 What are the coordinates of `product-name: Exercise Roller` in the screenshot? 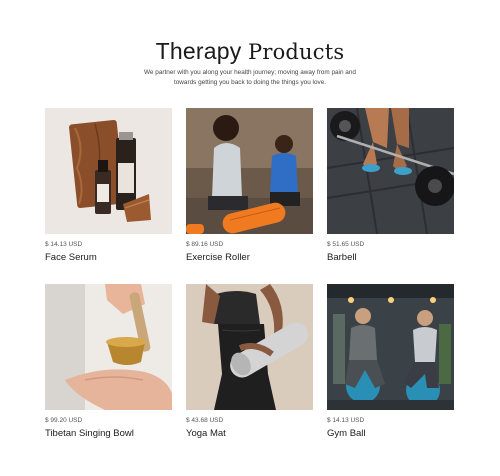 It's located at (218, 257).